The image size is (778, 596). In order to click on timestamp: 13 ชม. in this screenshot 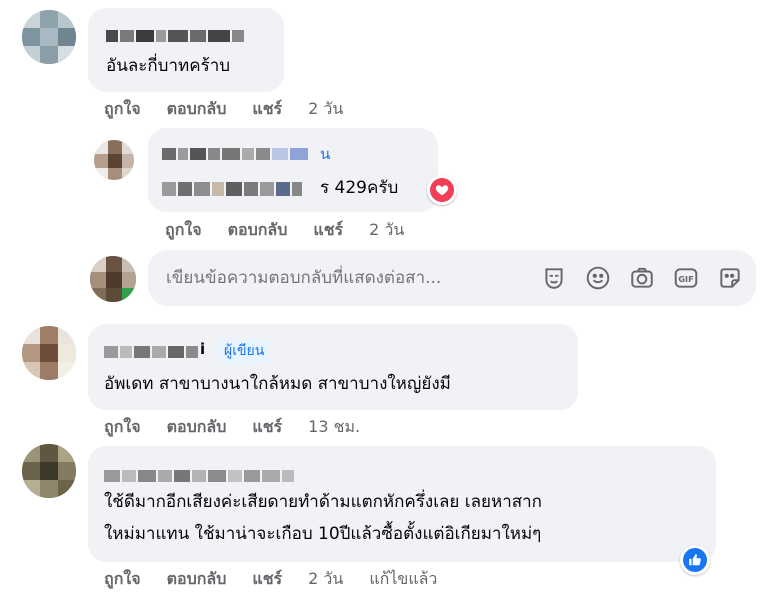, I will do `click(334, 427)`.